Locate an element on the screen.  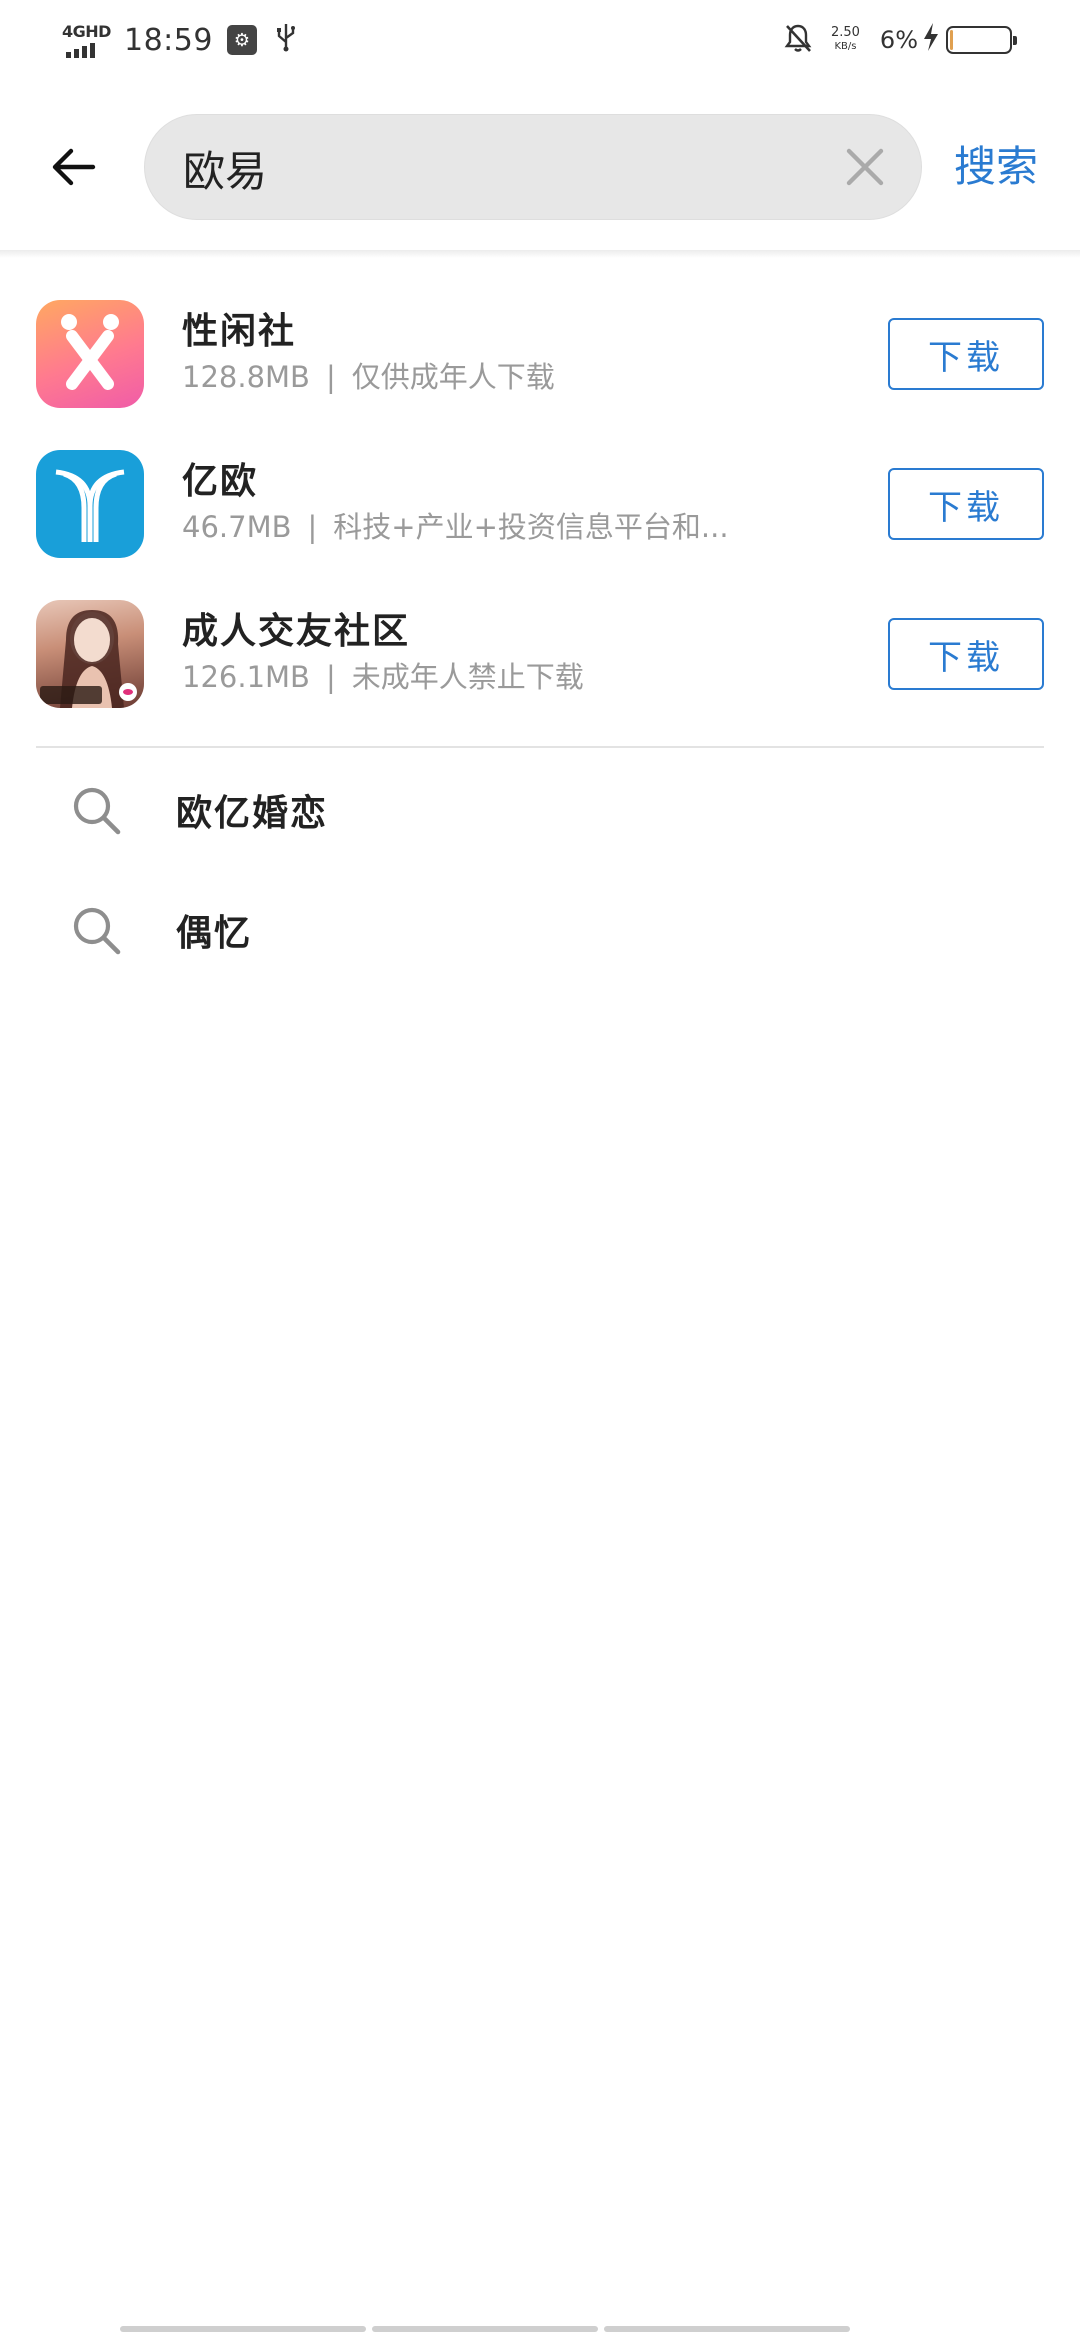
app-row: 性闲社 128.8MB | 仅供成年人下载 下载 is located at coordinates (540, 365).